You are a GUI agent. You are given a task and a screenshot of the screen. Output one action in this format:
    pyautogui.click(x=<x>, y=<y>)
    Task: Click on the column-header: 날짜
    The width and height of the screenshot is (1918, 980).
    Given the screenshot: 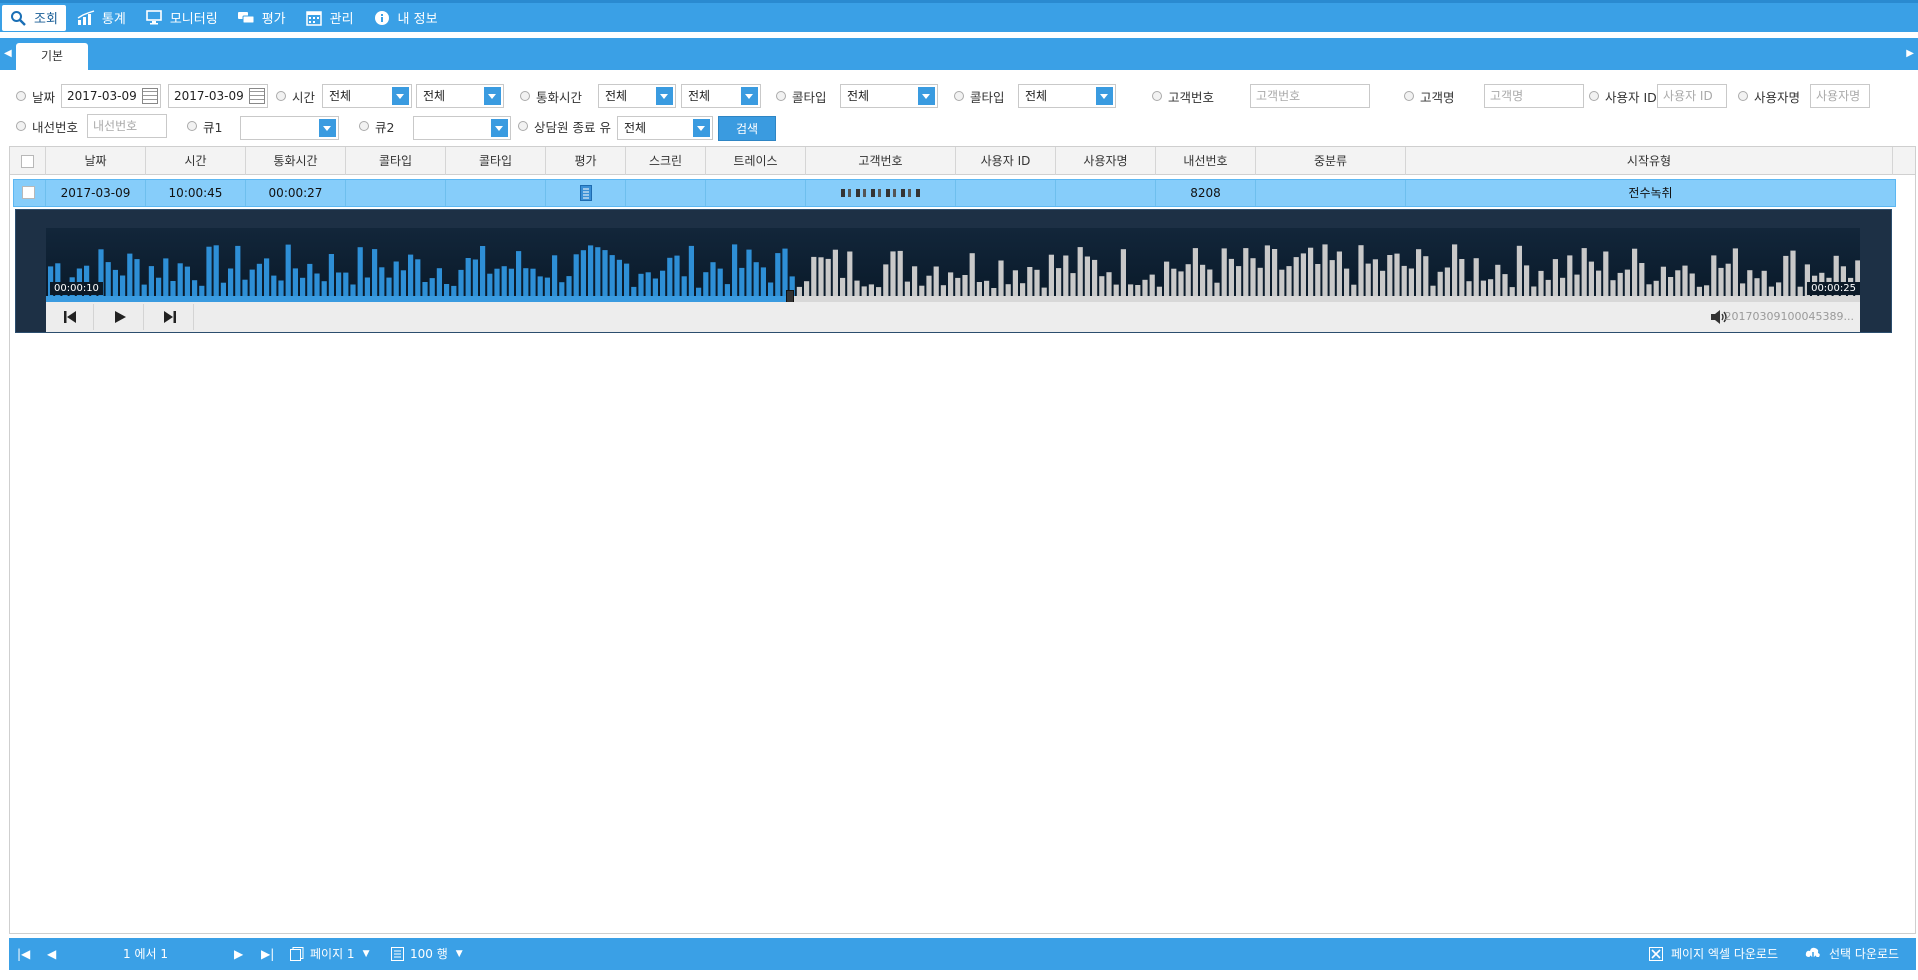 What is the action you would take?
    pyautogui.click(x=96, y=161)
    